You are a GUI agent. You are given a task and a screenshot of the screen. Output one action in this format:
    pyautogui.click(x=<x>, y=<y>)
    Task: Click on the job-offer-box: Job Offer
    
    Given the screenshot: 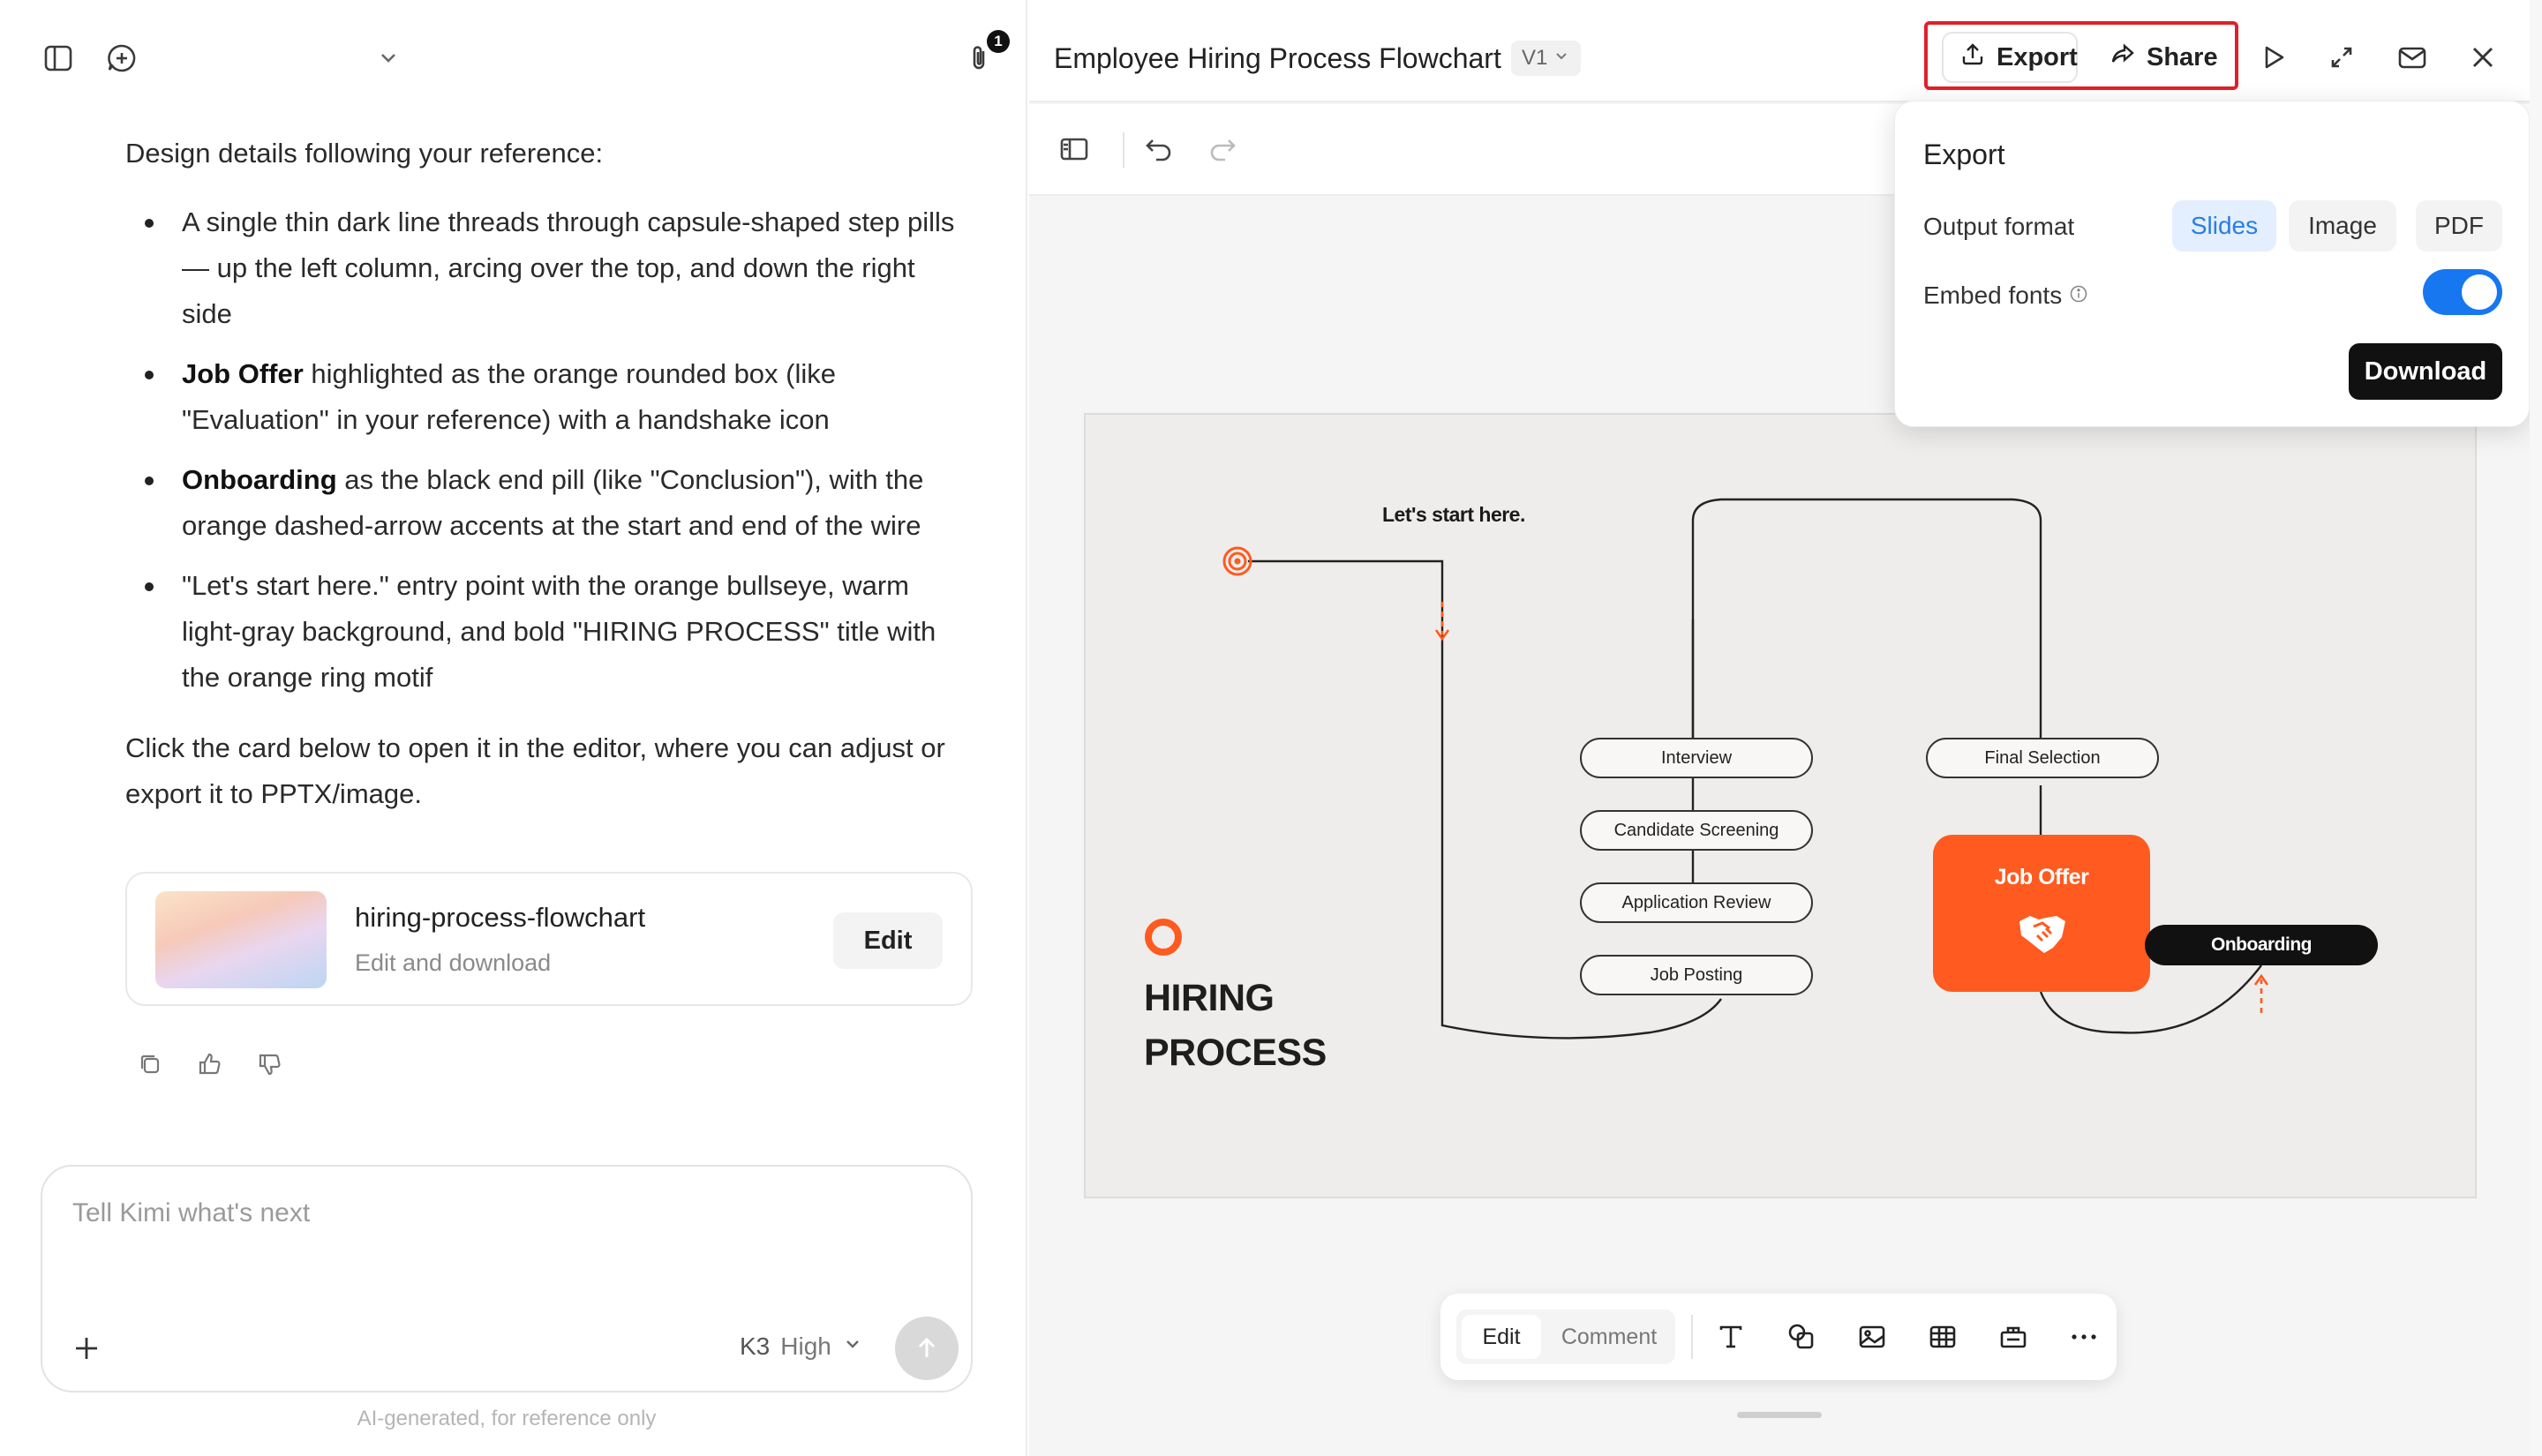 What is the action you would take?
    pyautogui.click(x=2041, y=913)
    